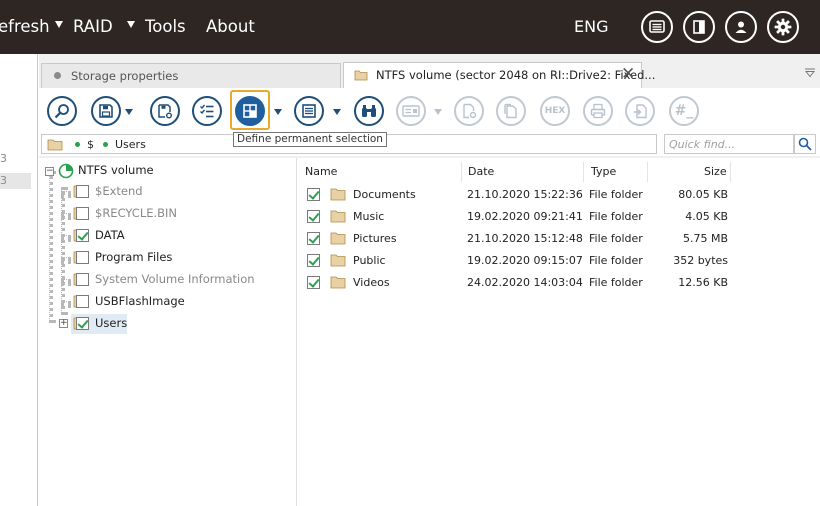 The image size is (820, 506). What do you see at coordinates (250, 111) in the screenshot?
I see `define-permanent-selection-button` at bounding box center [250, 111].